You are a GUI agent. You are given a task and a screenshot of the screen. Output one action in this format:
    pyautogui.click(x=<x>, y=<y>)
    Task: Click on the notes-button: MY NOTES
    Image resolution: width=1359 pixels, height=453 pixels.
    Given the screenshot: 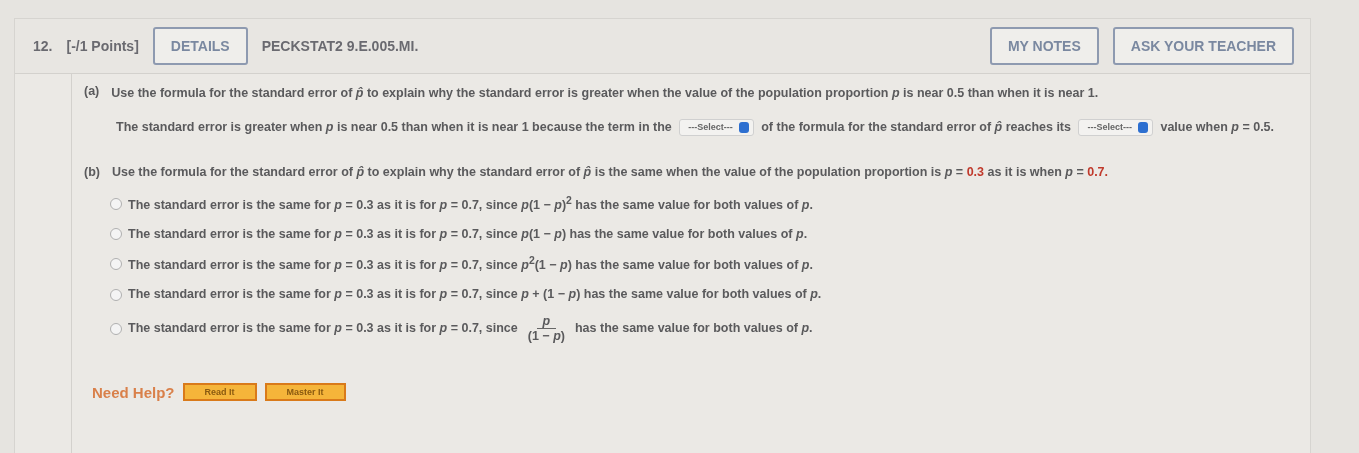 What is the action you would take?
    pyautogui.click(x=1044, y=46)
    